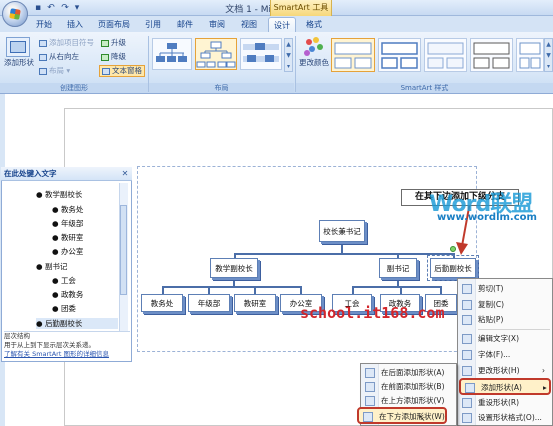  Describe the element at coordinates (75, 24) in the screenshot. I see `tab-insert: 插入` at that location.